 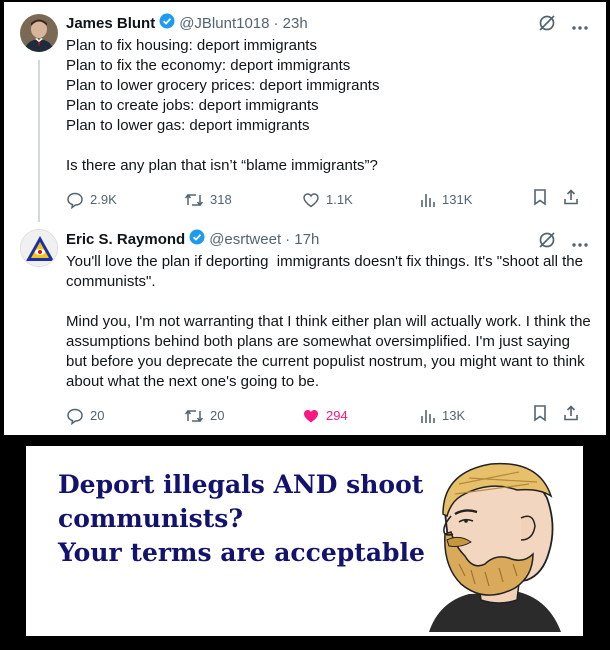 What do you see at coordinates (103, 199) in the screenshot?
I see `reply-count: 2.9K` at bounding box center [103, 199].